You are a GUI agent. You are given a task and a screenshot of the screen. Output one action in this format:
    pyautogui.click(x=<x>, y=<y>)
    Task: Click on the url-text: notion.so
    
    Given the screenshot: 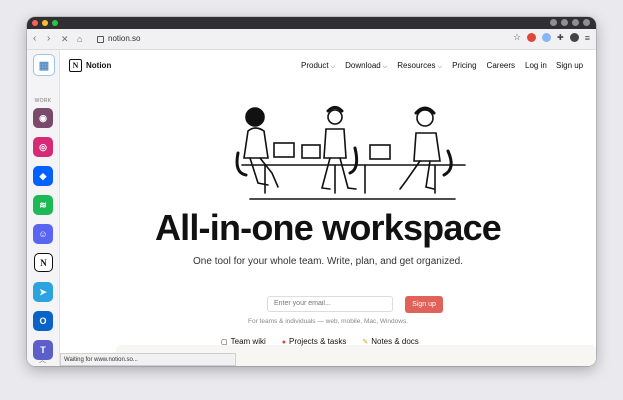 What is the action you would take?
    pyautogui.click(x=124, y=38)
    